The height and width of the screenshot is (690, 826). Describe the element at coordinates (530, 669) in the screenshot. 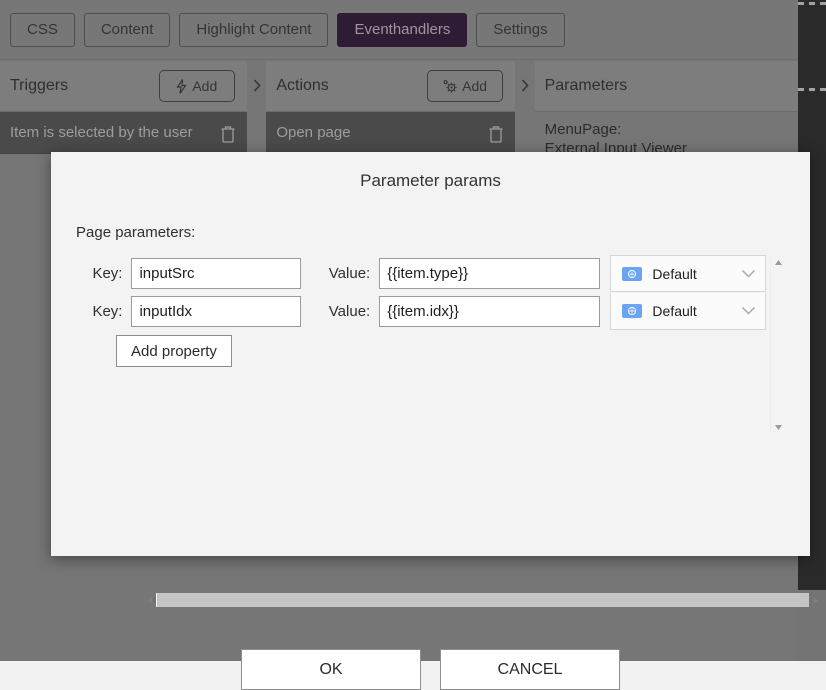

I see `cancel-button: CANCEL` at that location.